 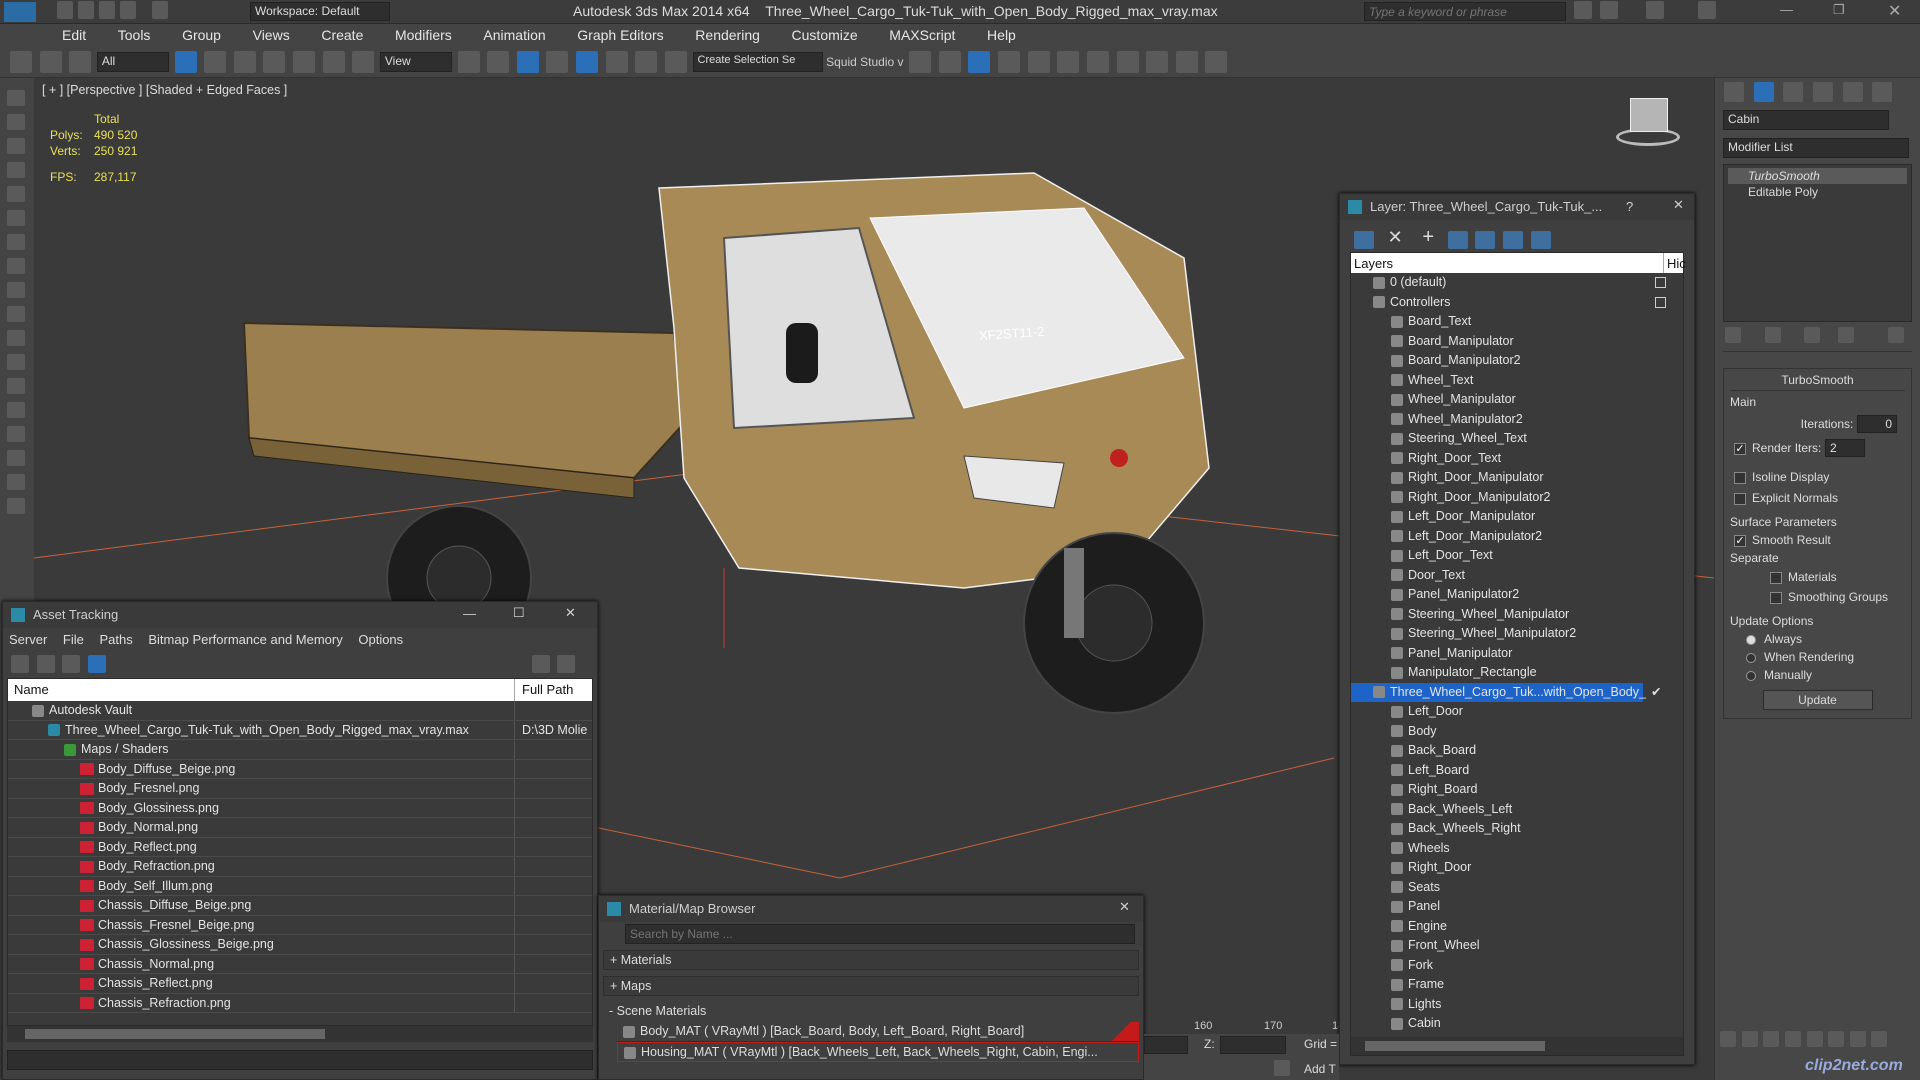 What do you see at coordinates (871, 960) in the screenshot?
I see `materials-section: + Materials` at bounding box center [871, 960].